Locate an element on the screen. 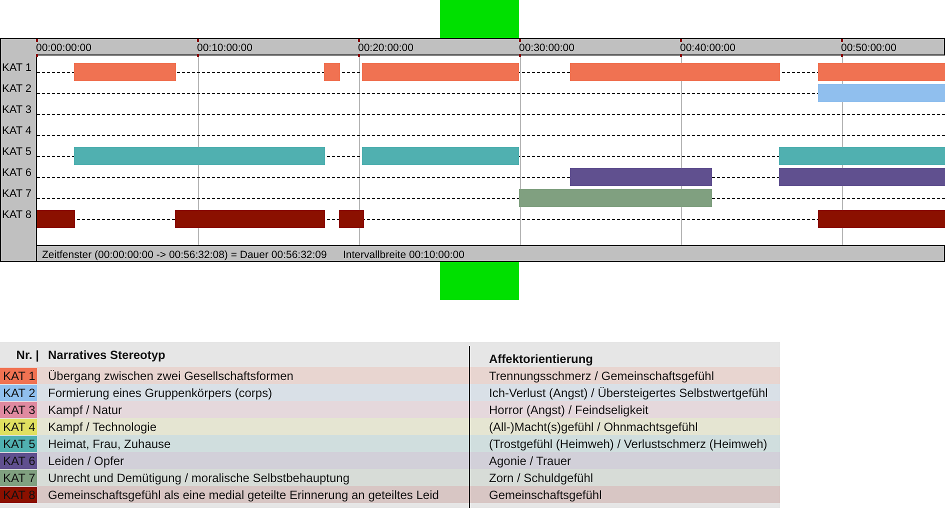 This screenshot has height=530, width=945. affect-text: (All-)Macht(s)gefühl / Ohnmachtsgefühl is located at coordinates (593, 427).